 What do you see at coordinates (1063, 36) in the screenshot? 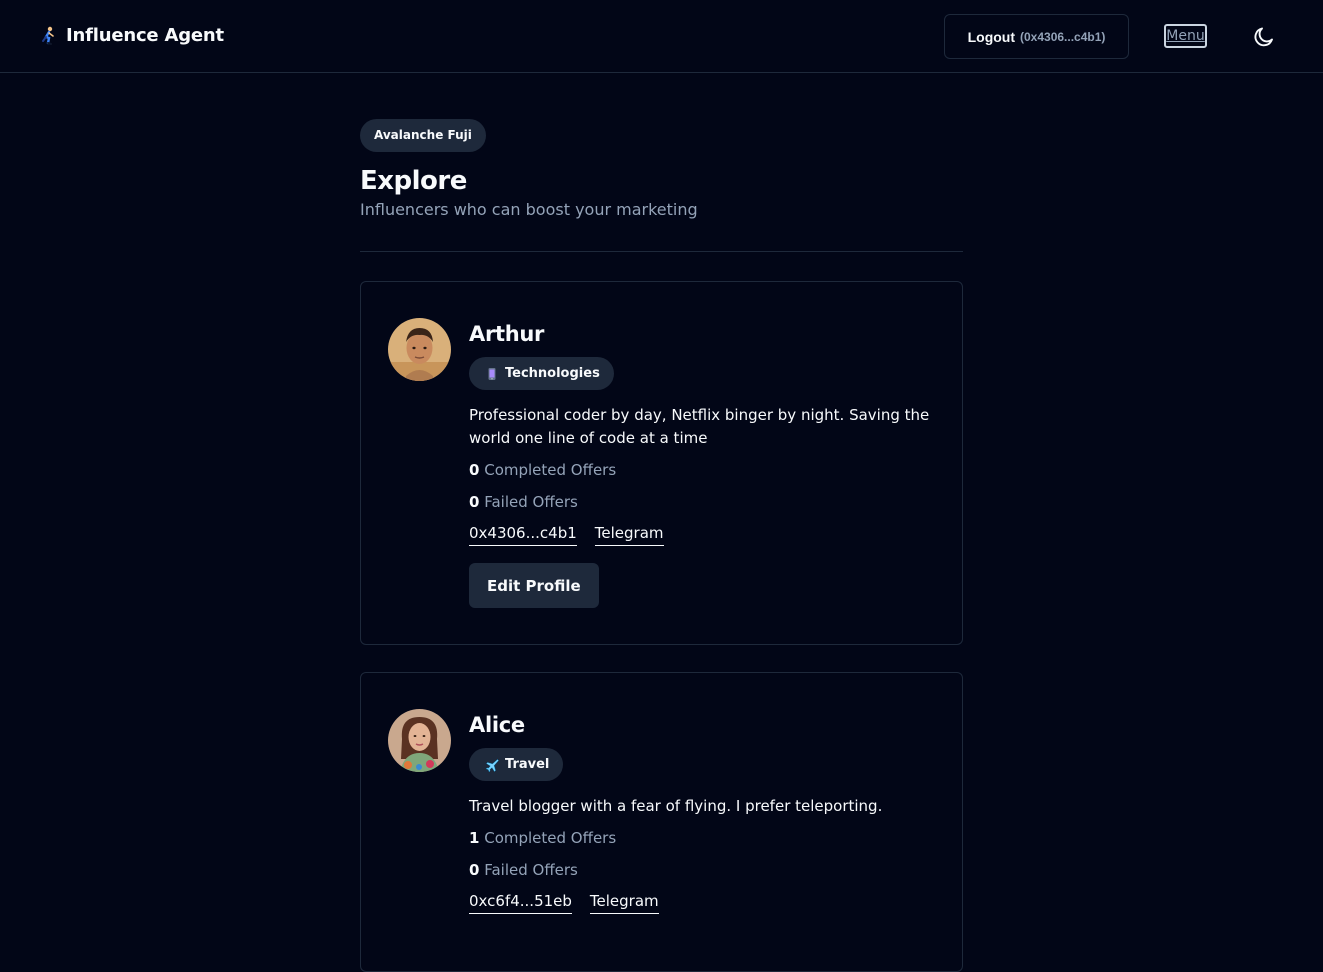
I see `logout-address: (0x4306...c4b1)` at bounding box center [1063, 36].